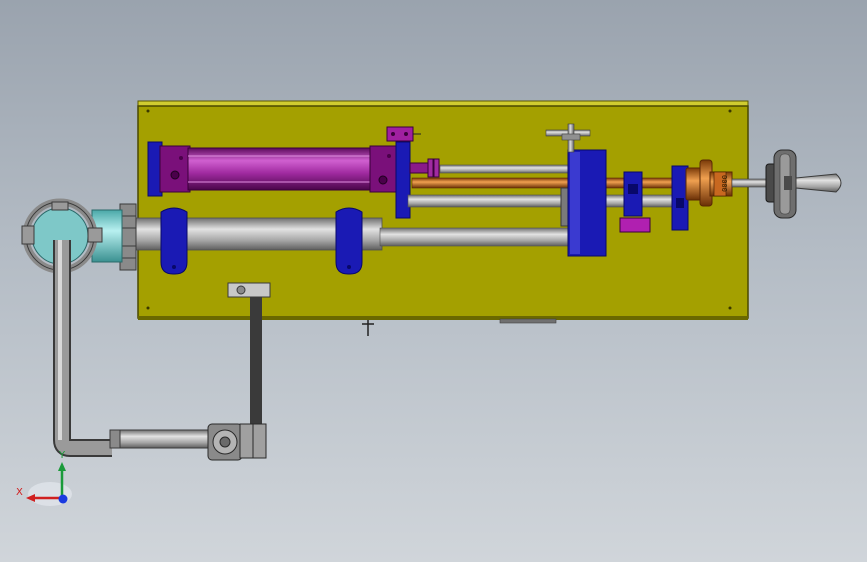 This screenshot has width=867, height=562. Describe the element at coordinates (249, 290) in the screenshot. I see `tube-clamp` at that location.